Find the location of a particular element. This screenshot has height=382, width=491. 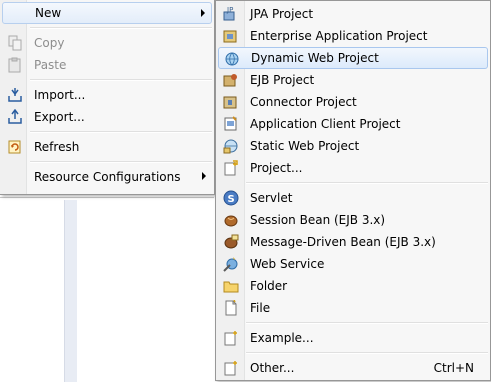

menu-item-label: Connector Project is located at coordinates (303, 102).